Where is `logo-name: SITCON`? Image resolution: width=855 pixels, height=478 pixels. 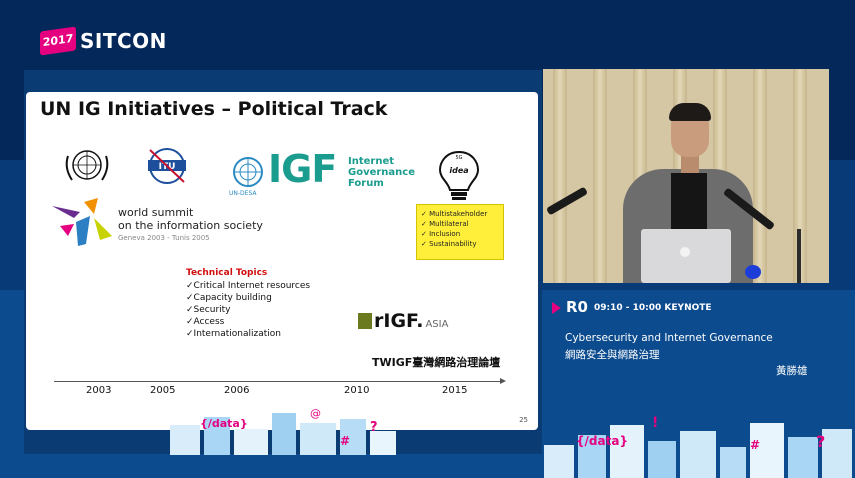
logo-name: SITCON is located at coordinates (123, 41).